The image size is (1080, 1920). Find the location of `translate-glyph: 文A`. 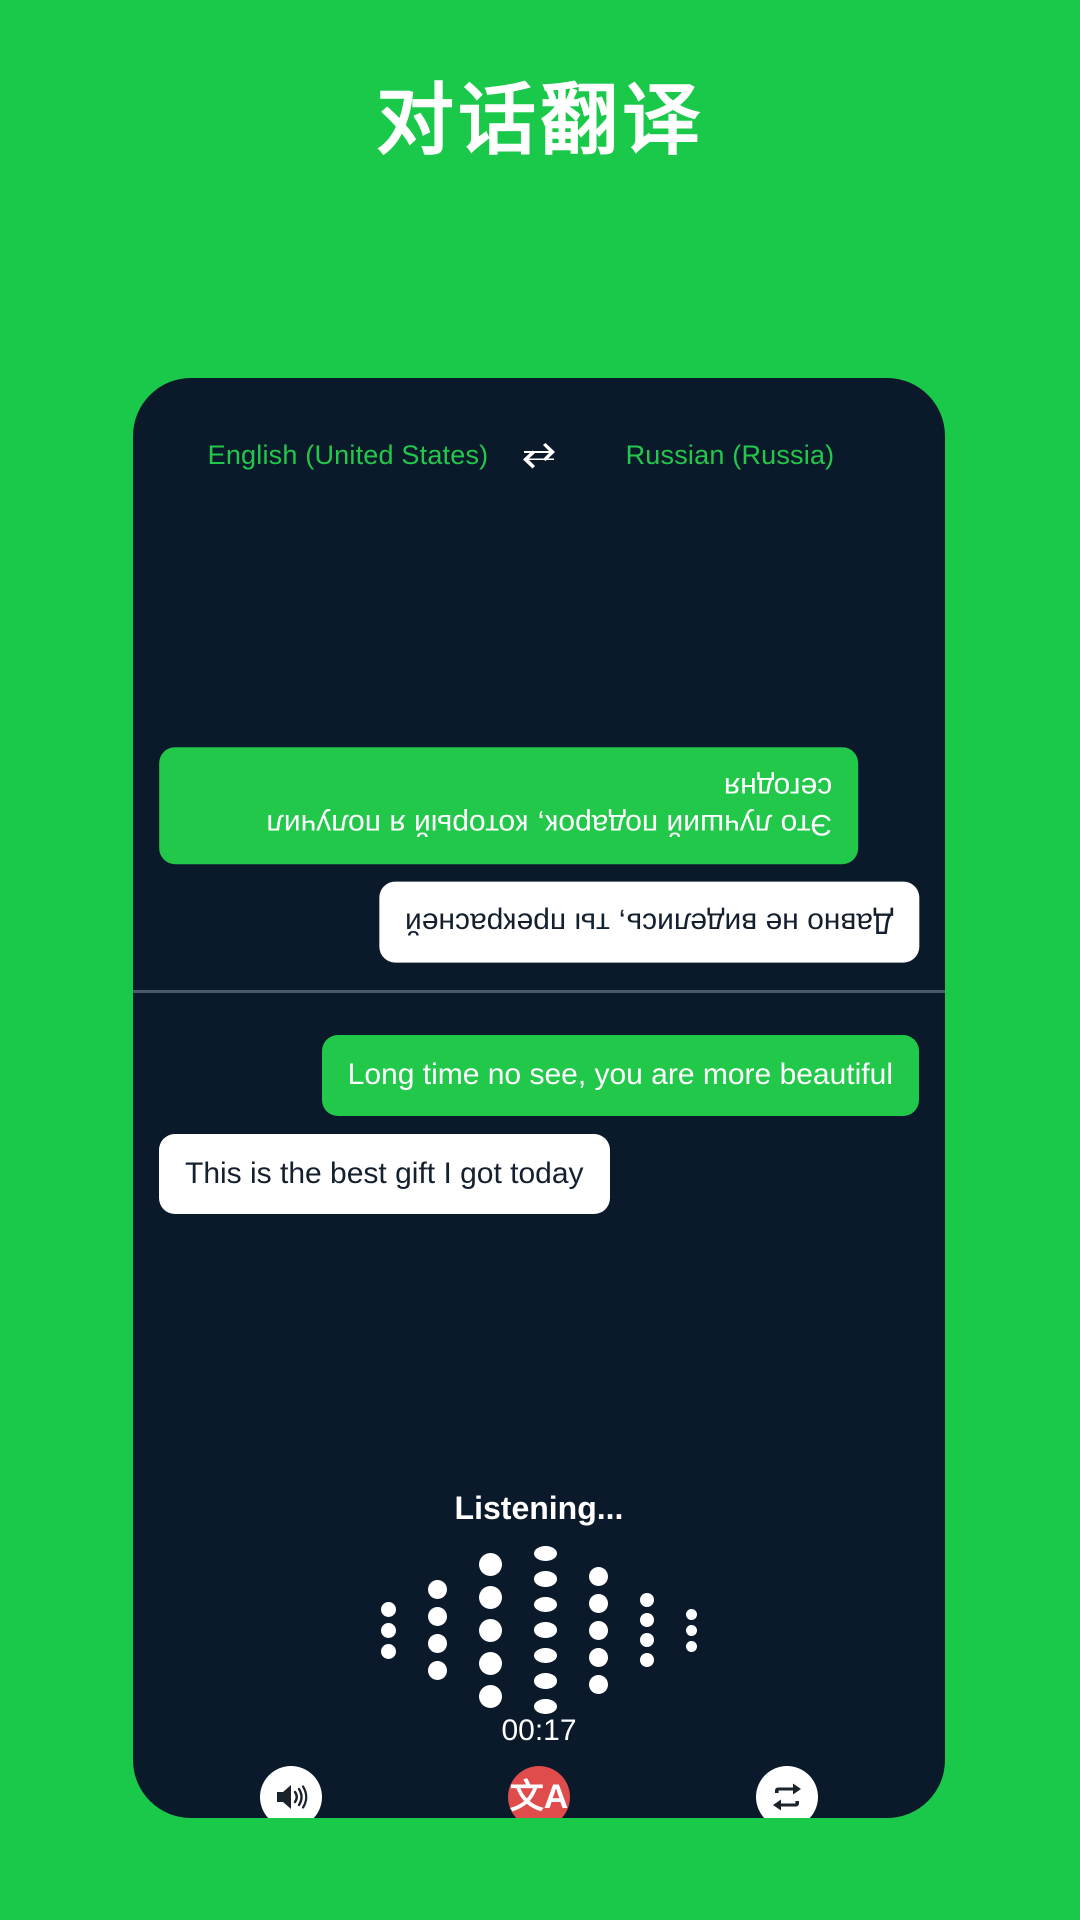

translate-glyph: 文A is located at coordinates (539, 1797).